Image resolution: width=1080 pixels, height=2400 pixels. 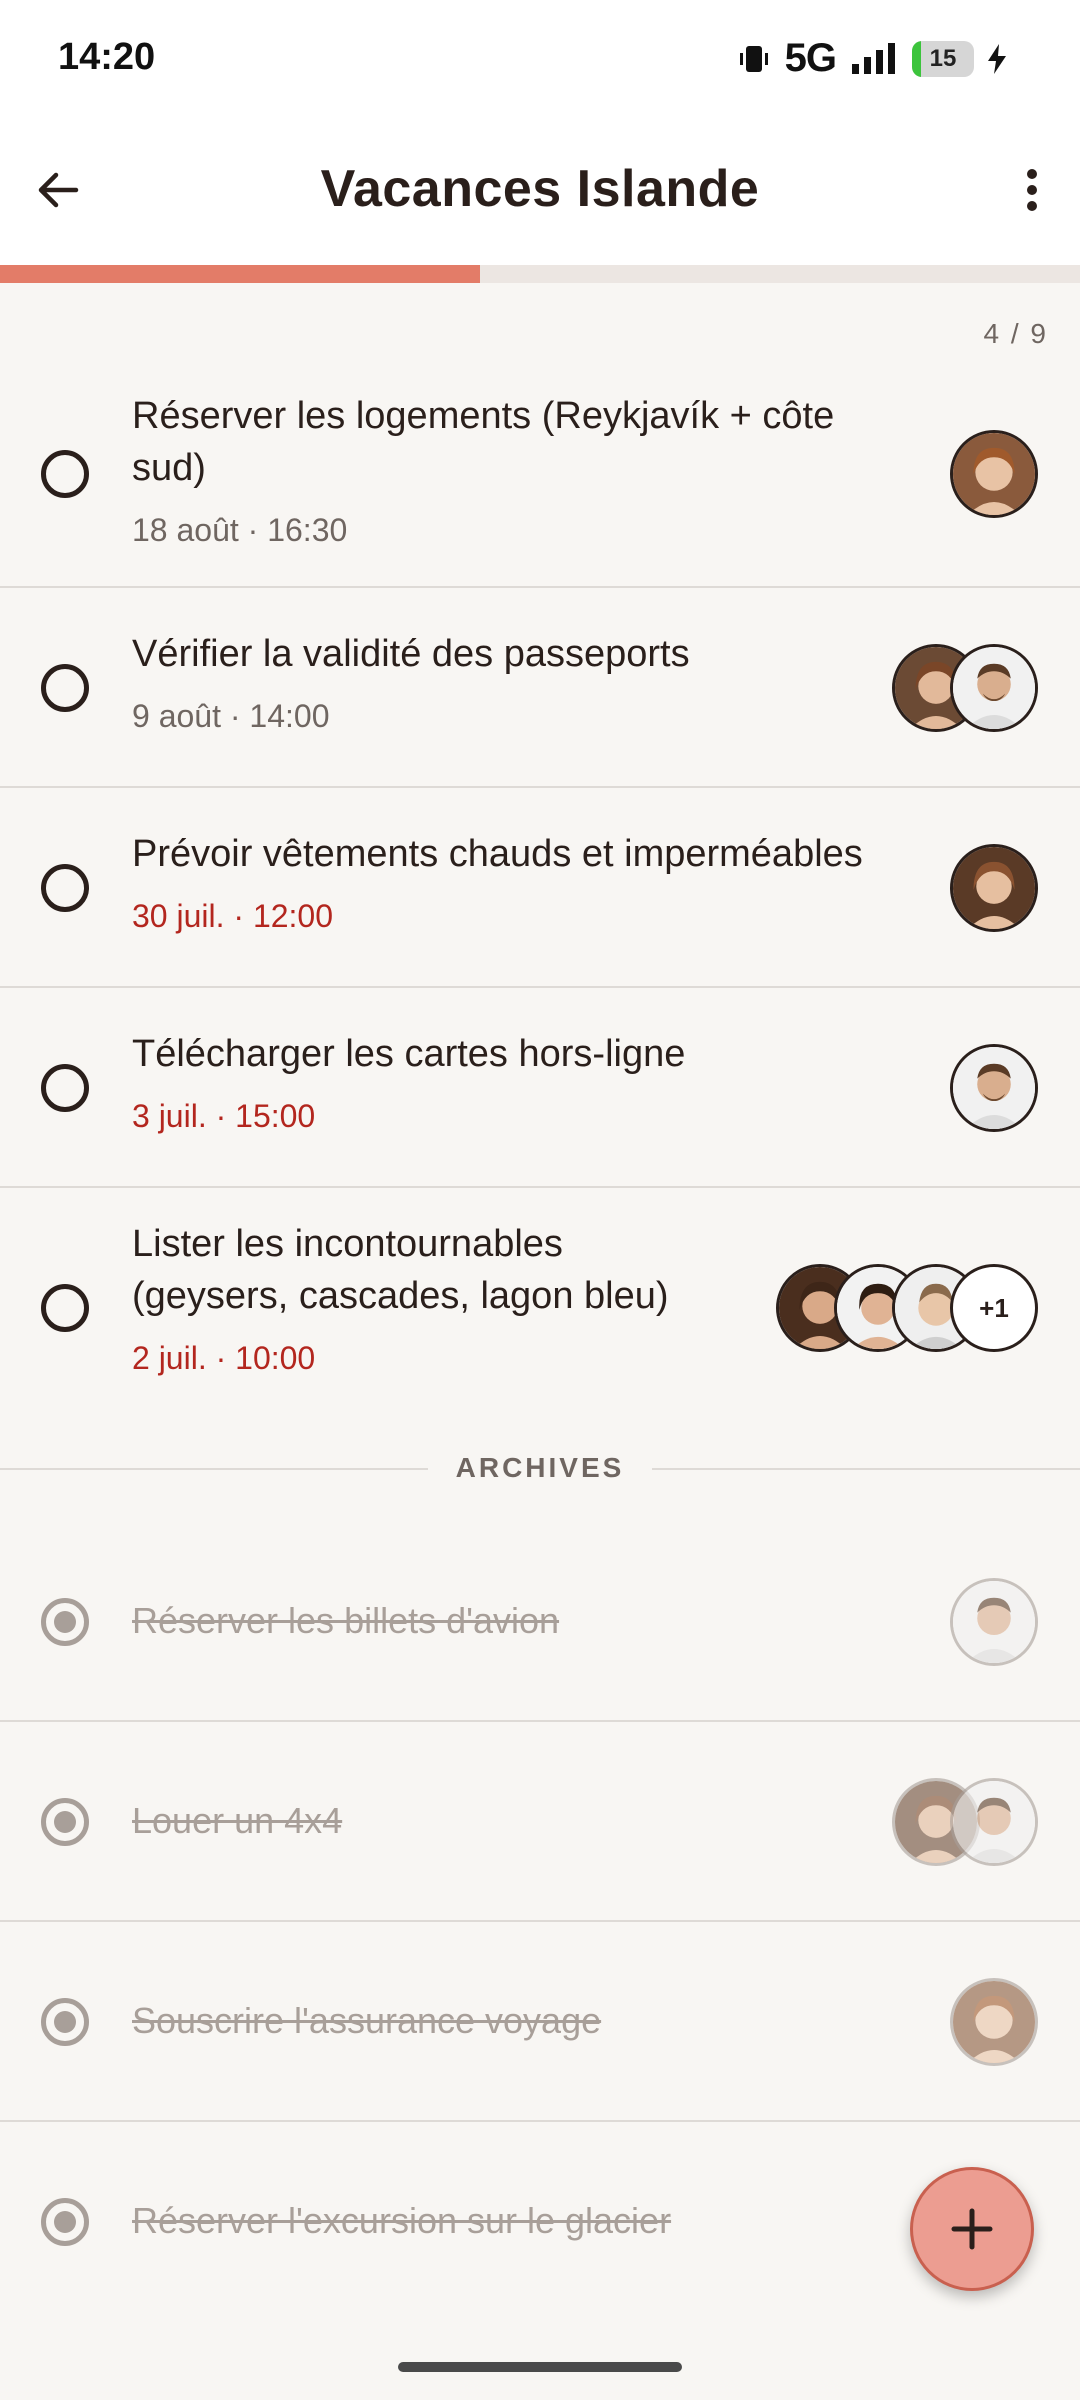 I want to click on assignee-avatars: +1, so click(x=907, y=1308).